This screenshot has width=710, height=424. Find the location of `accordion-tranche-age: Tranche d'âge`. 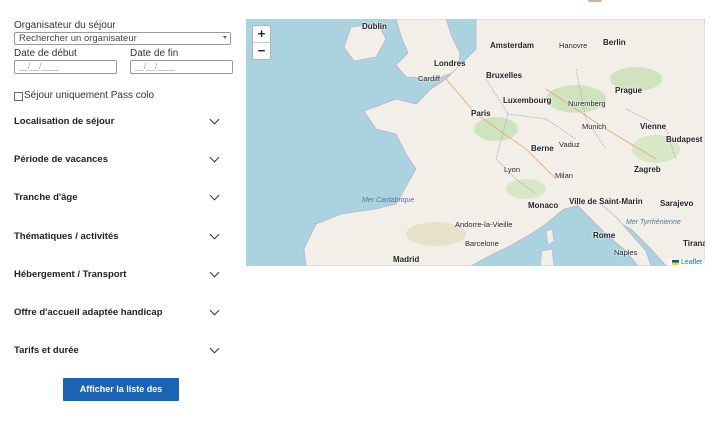

accordion-tranche-age: Tranche d'âge is located at coordinates (119, 199).